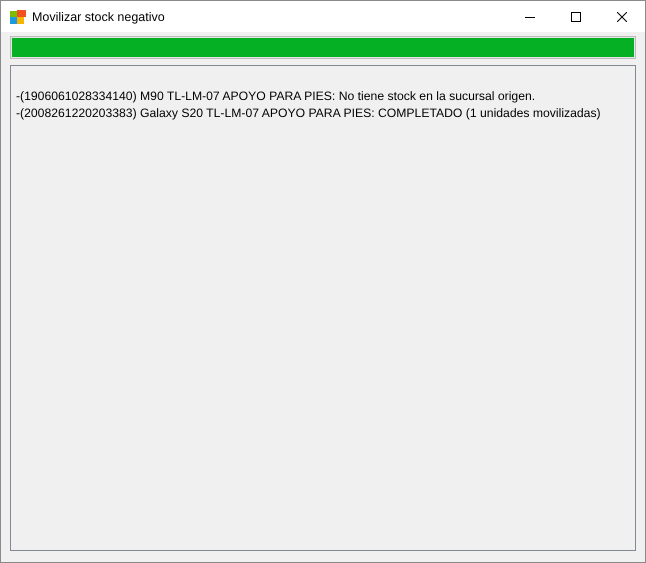 The image size is (646, 563). What do you see at coordinates (309, 113) in the screenshot?
I see `log-line: -(2008261220203383) Galaxy S20 TL-LM-07 APOYO PARA PIES: COMPLETADO (1 unidades movilizadas)` at bounding box center [309, 113].